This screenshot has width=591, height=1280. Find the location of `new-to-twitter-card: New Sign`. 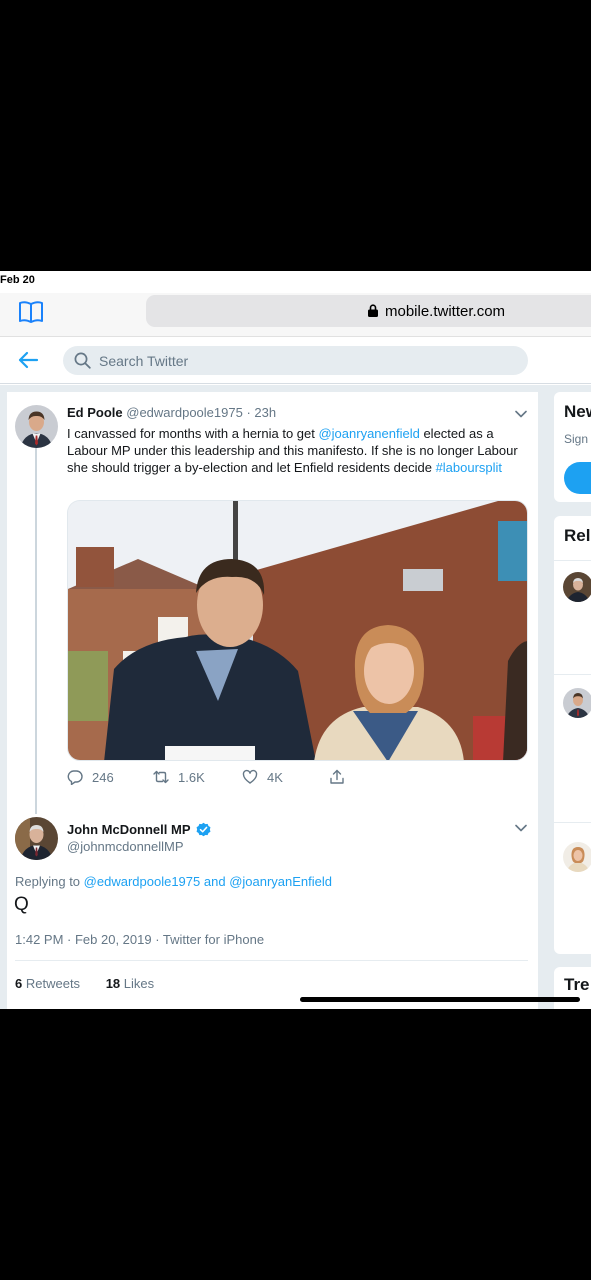

new-to-twitter-card: New Sign is located at coordinates (572, 447).